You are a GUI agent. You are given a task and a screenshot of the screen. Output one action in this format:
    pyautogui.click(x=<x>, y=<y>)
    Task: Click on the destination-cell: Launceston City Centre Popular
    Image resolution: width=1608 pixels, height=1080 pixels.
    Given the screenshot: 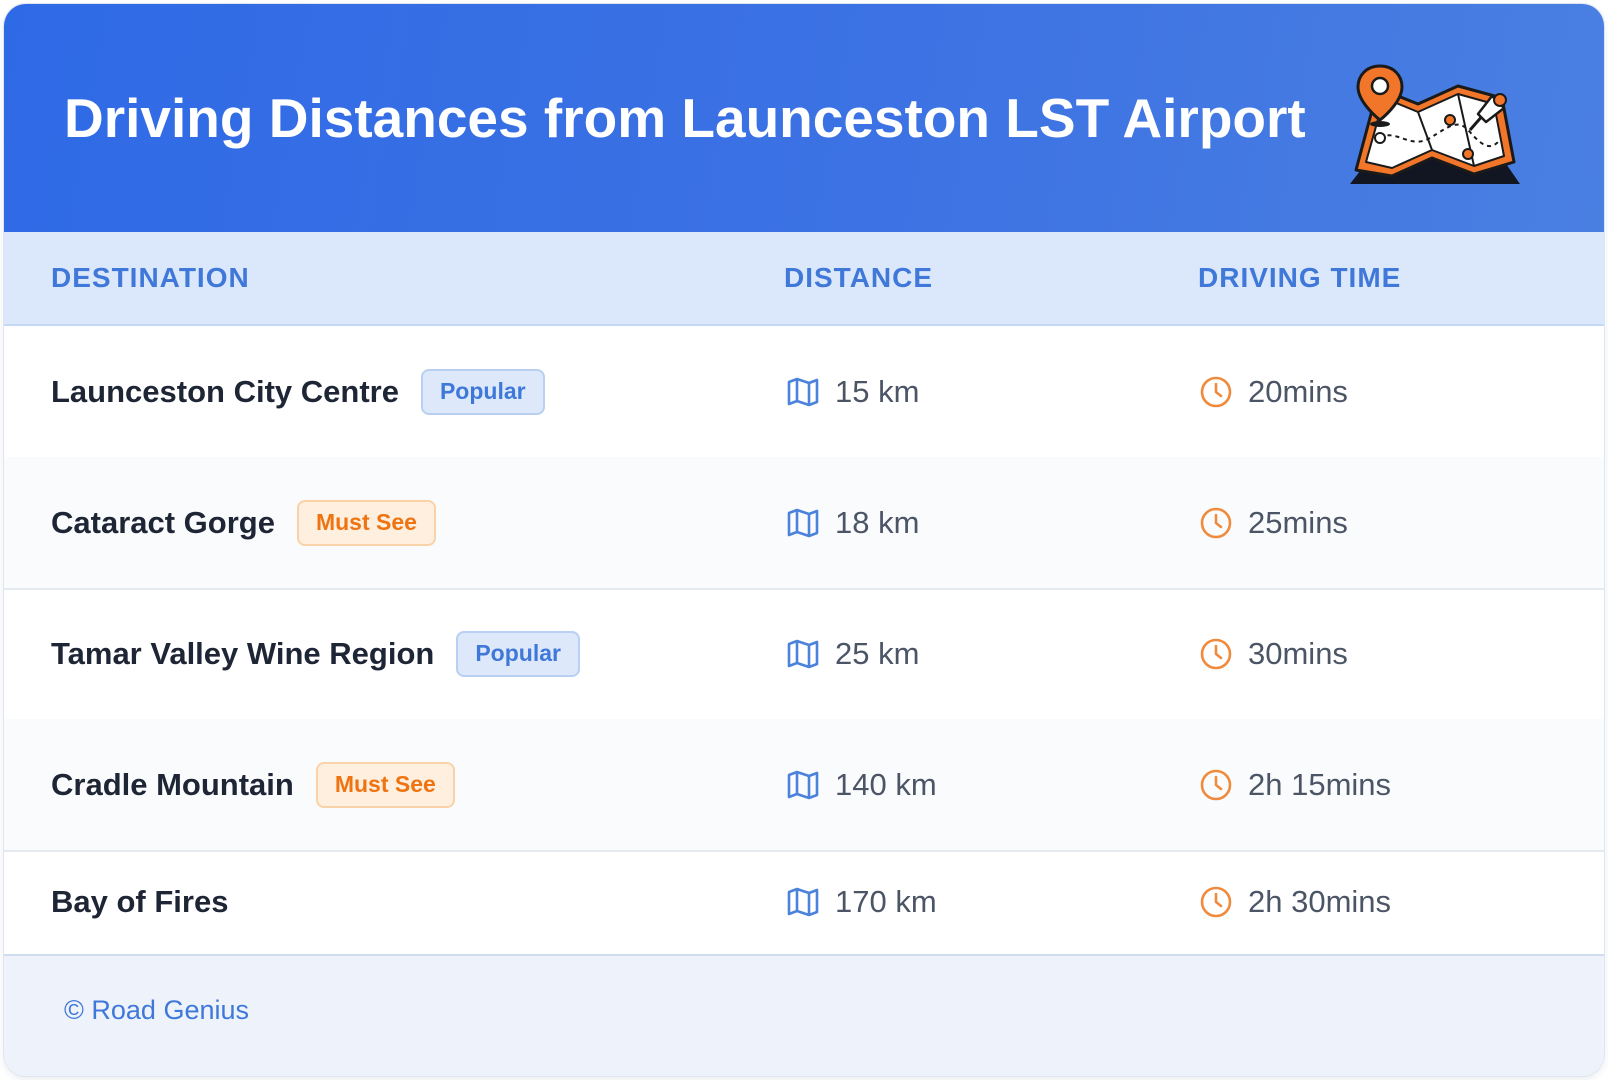 What is the action you would take?
    pyautogui.click(x=298, y=391)
    